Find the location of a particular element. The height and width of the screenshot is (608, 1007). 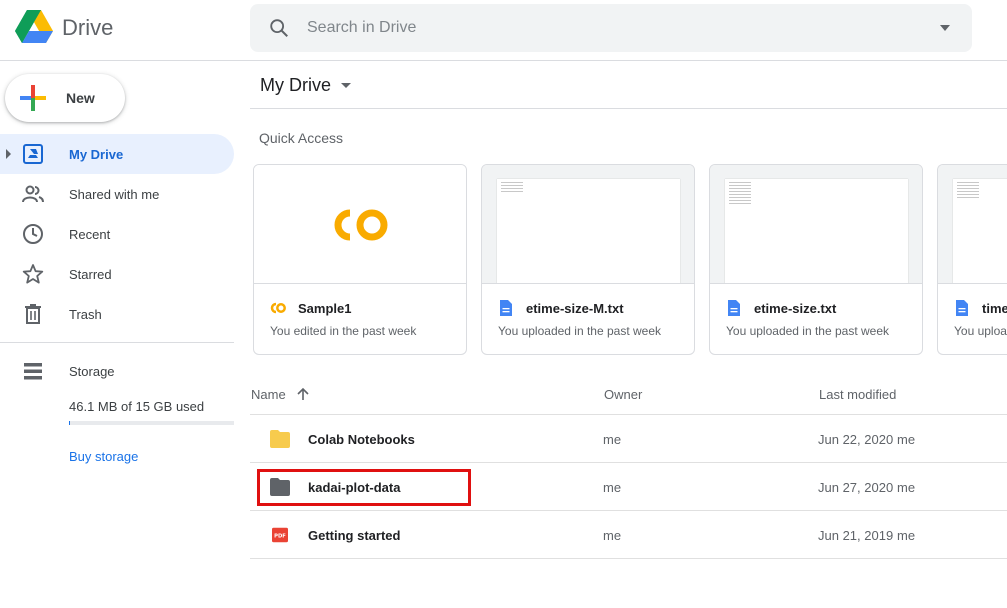

card-name: Sample1 is located at coordinates (325, 308).